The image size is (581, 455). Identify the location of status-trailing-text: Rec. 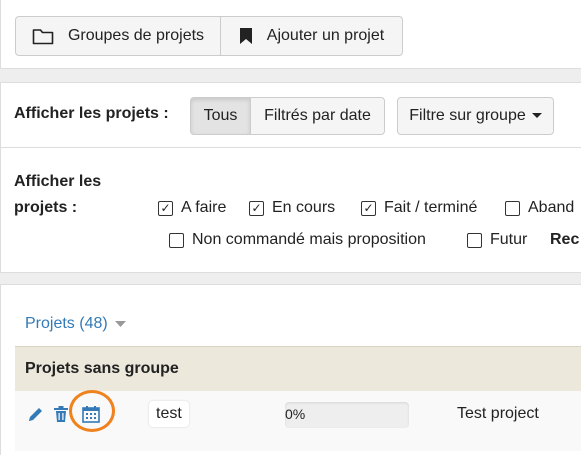
(565, 239).